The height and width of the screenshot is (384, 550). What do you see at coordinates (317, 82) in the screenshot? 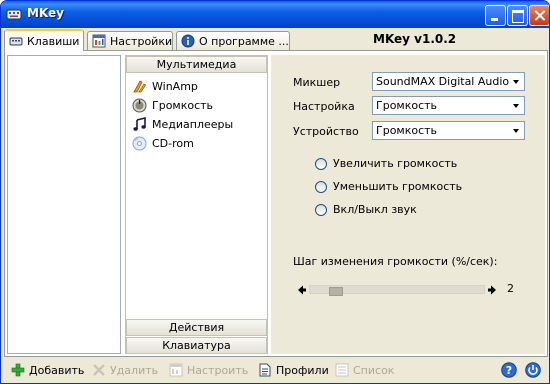
I see `mixer-label: Микшер` at bounding box center [317, 82].